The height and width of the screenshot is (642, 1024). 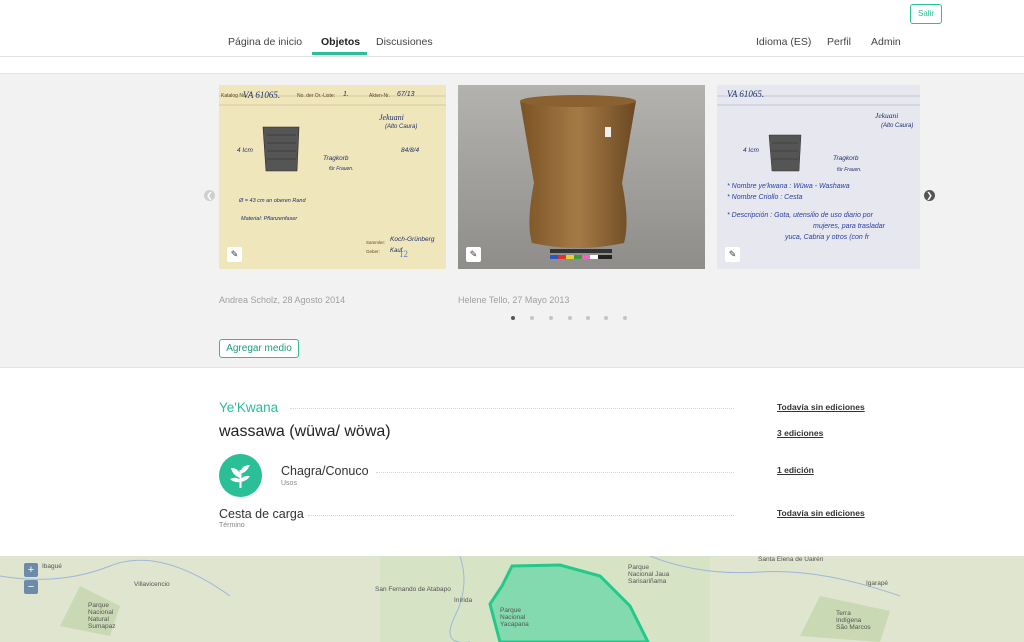 What do you see at coordinates (336, 158) in the screenshot?
I see `card1-name: Tragkorb` at bounding box center [336, 158].